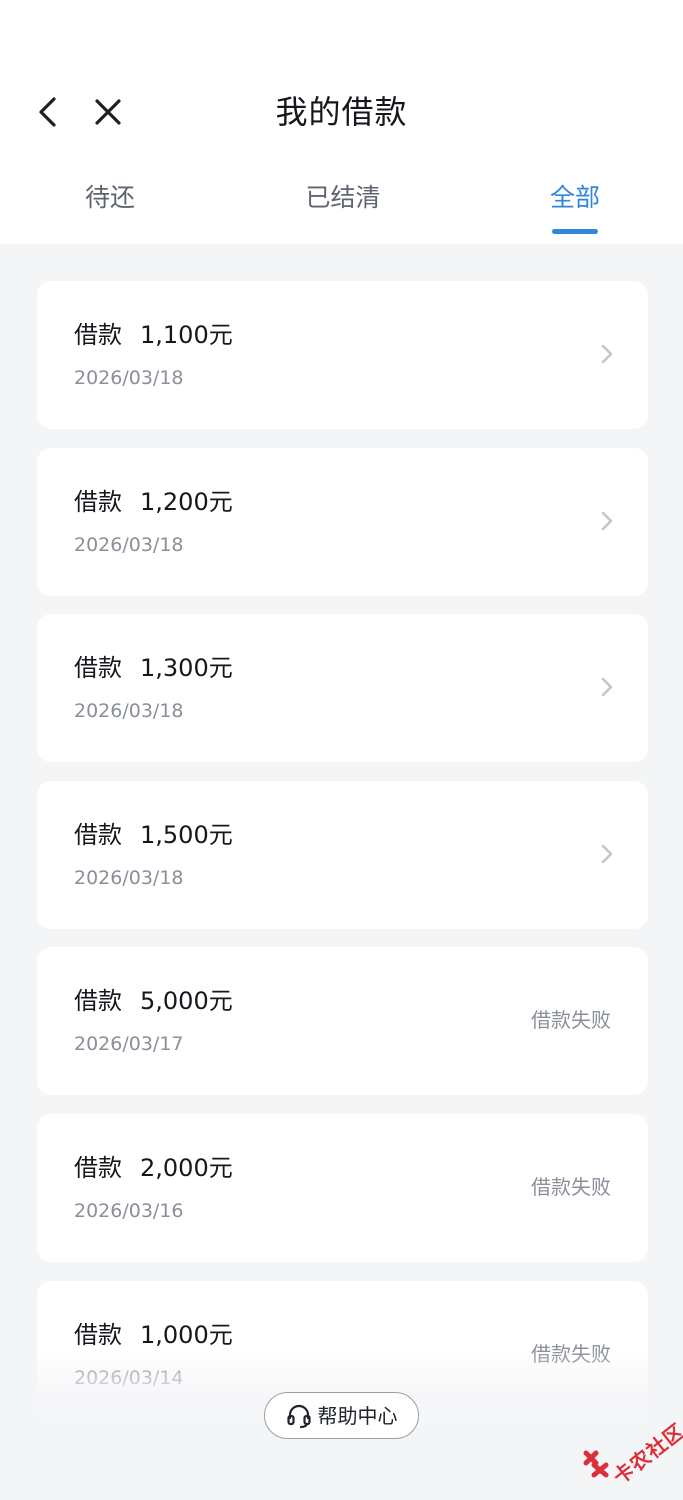  I want to click on loan-date: 2026/03/16, so click(129, 1210).